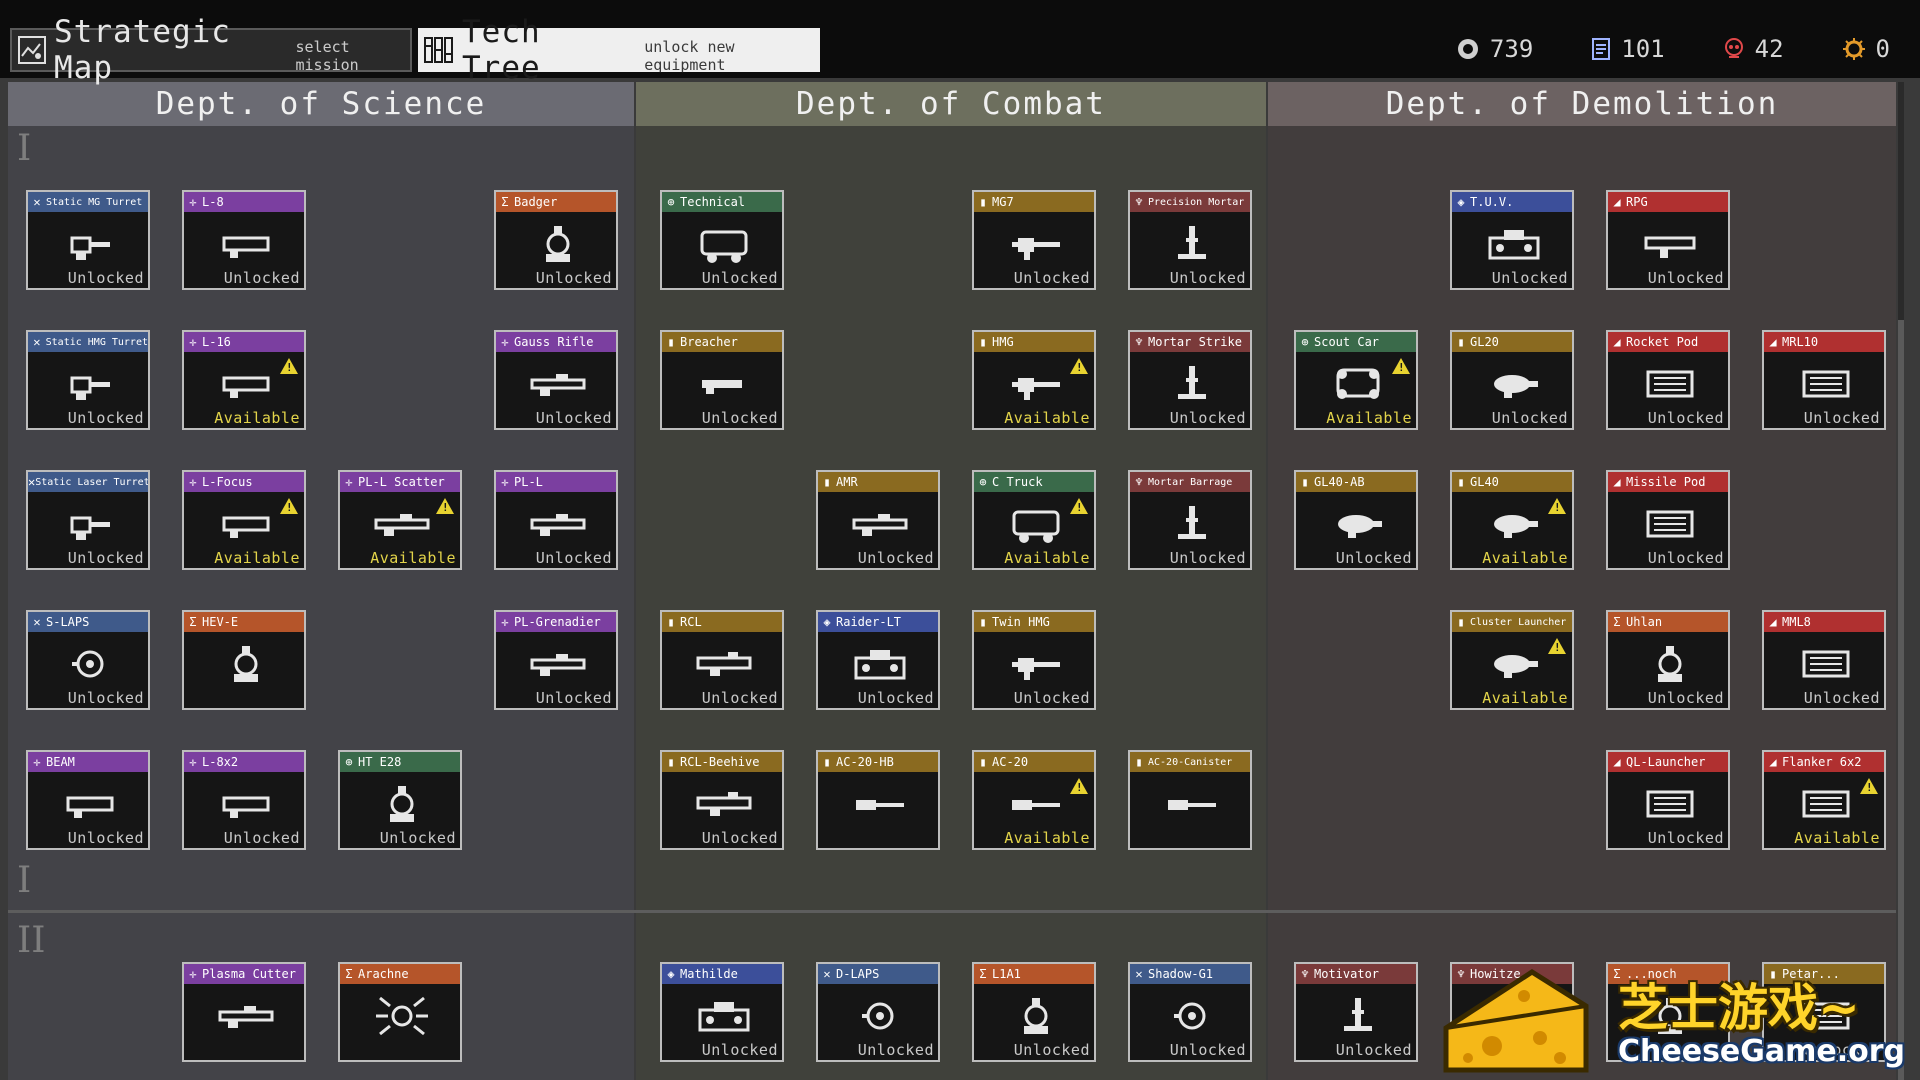 Image resolution: width=1920 pixels, height=1080 pixels. Describe the element at coordinates (1512, 380) in the screenshot. I see `tech-node-gl20: ▮ GL20 Unlocked` at that location.